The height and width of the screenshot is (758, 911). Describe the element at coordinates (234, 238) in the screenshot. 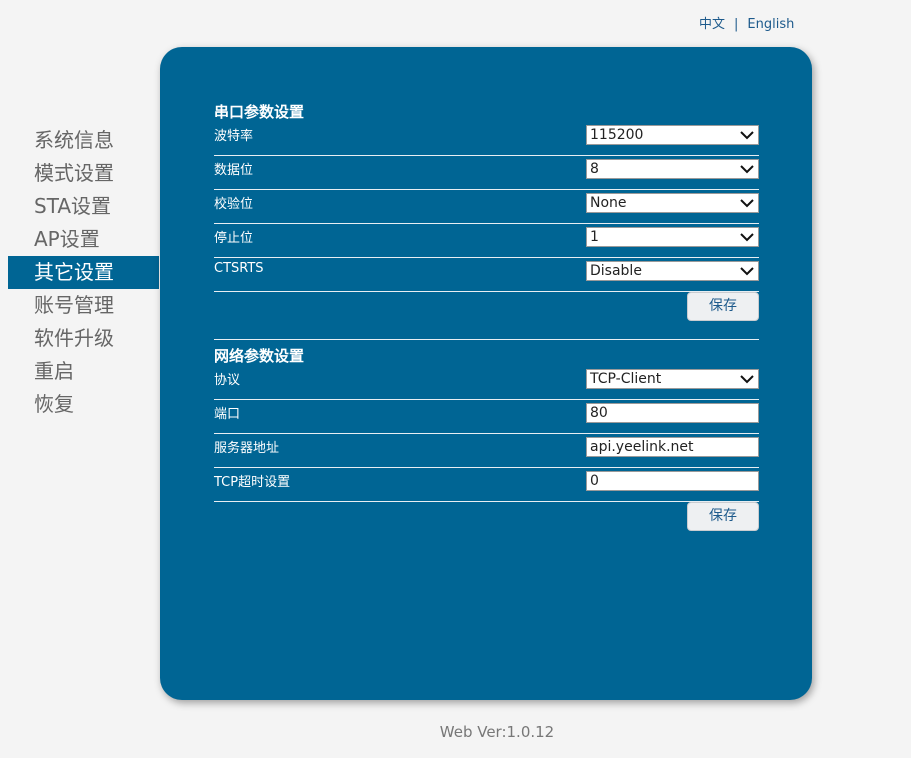

I see `stop-bits-label: 停止位` at that location.